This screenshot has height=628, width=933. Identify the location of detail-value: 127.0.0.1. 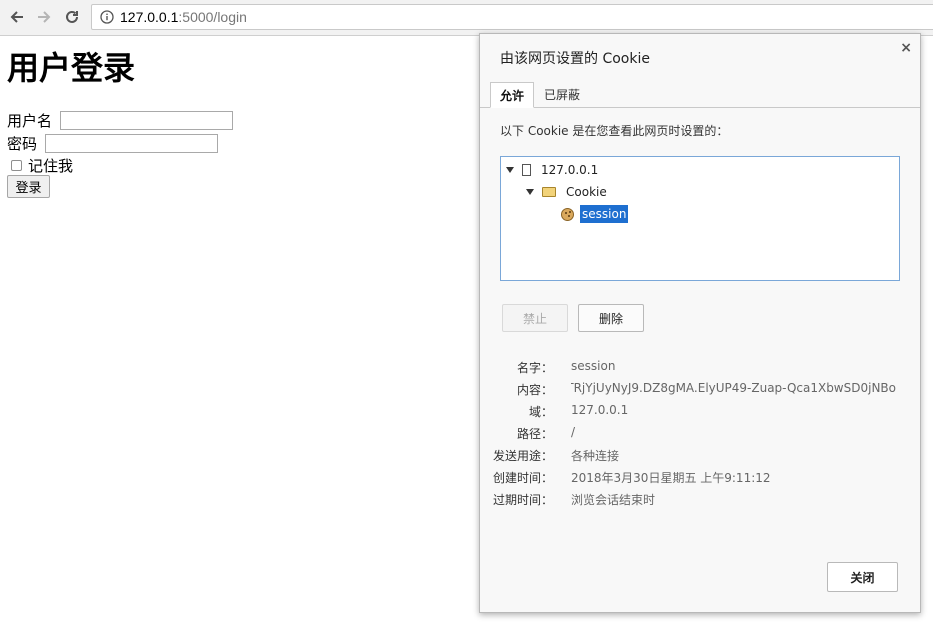
(600, 410).